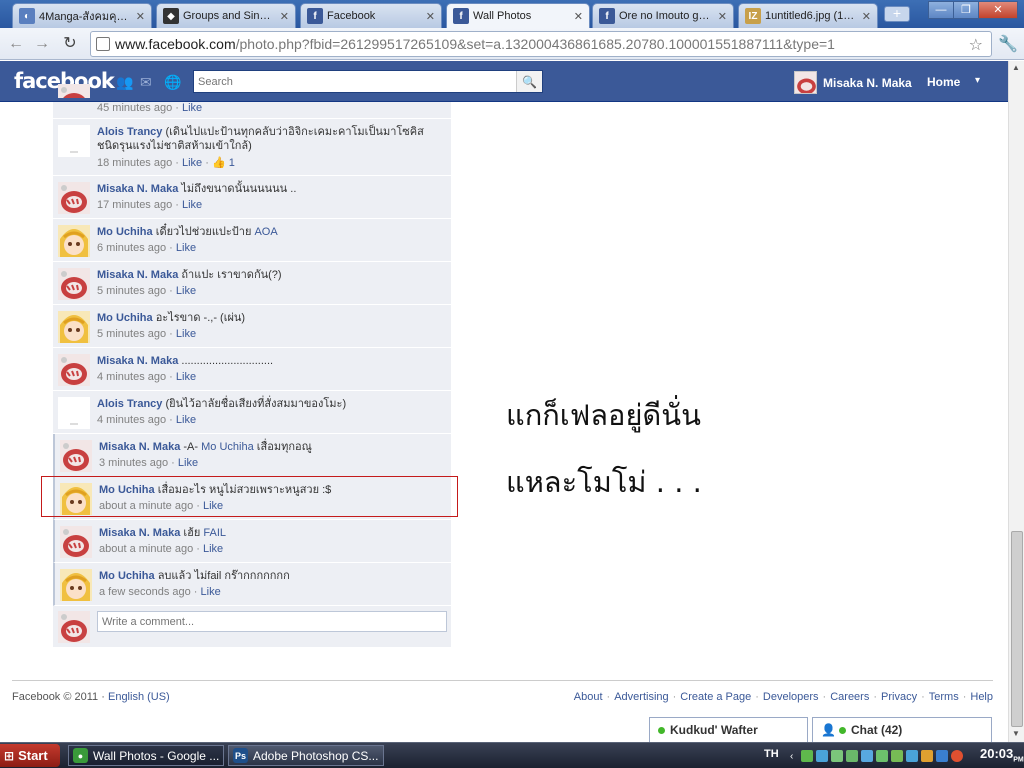 This screenshot has width=1024, height=768. Describe the element at coordinates (641, 697) in the screenshot. I see `footer-link: Advertising` at that location.